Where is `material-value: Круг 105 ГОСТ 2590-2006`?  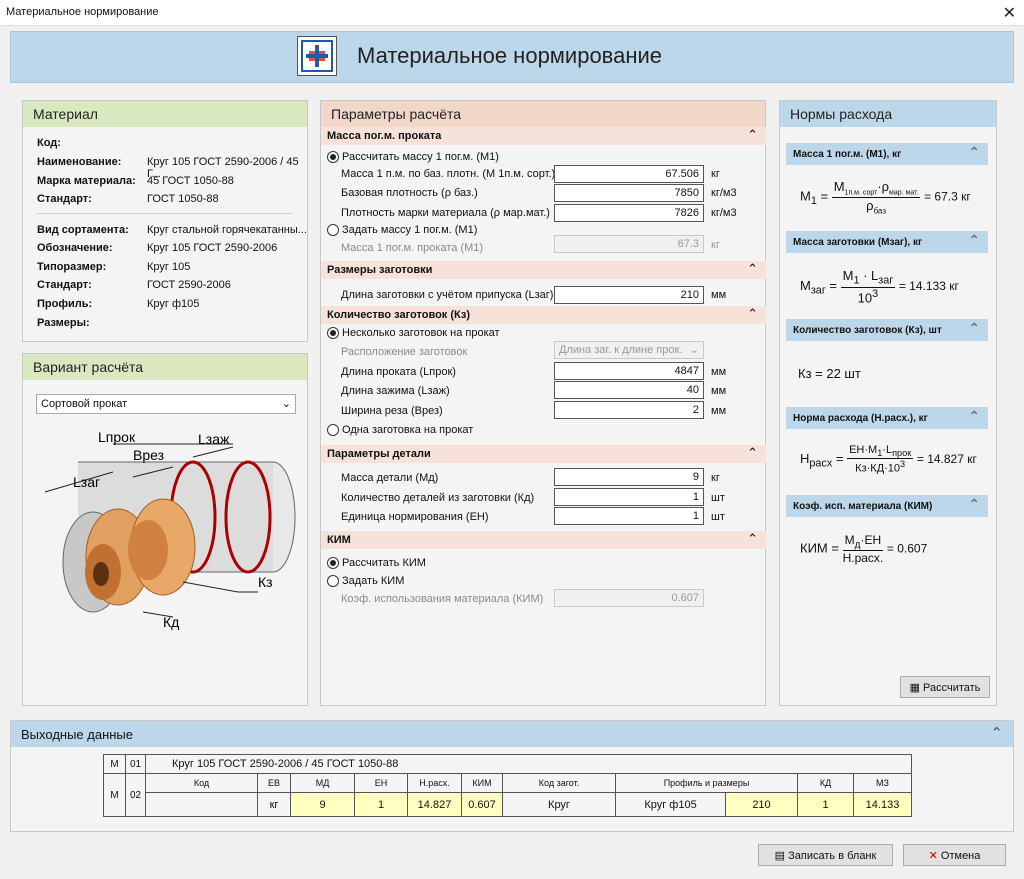 material-value: Круг 105 ГОСТ 2590-2006 is located at coordinates (212, 248).